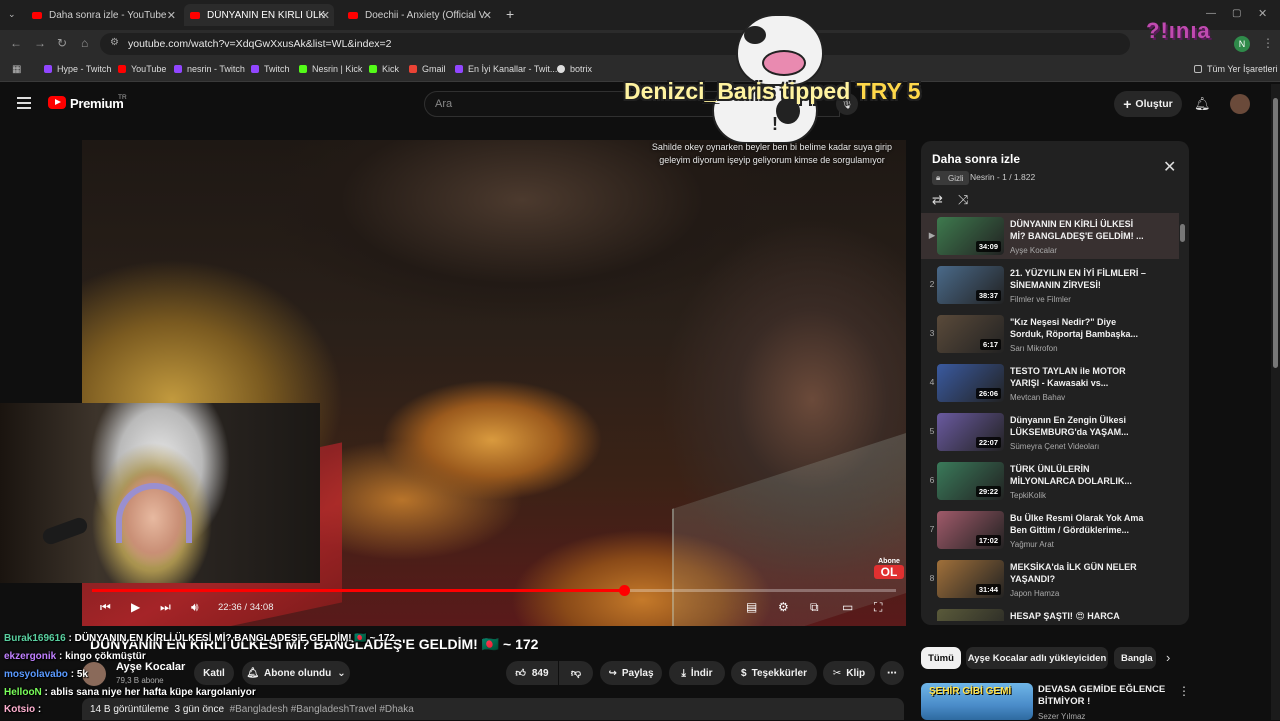 Image resolution: width=1280 pixels, height=721 pixels. I want to click on theater-mode-icon: ▭, so click(847, 607).